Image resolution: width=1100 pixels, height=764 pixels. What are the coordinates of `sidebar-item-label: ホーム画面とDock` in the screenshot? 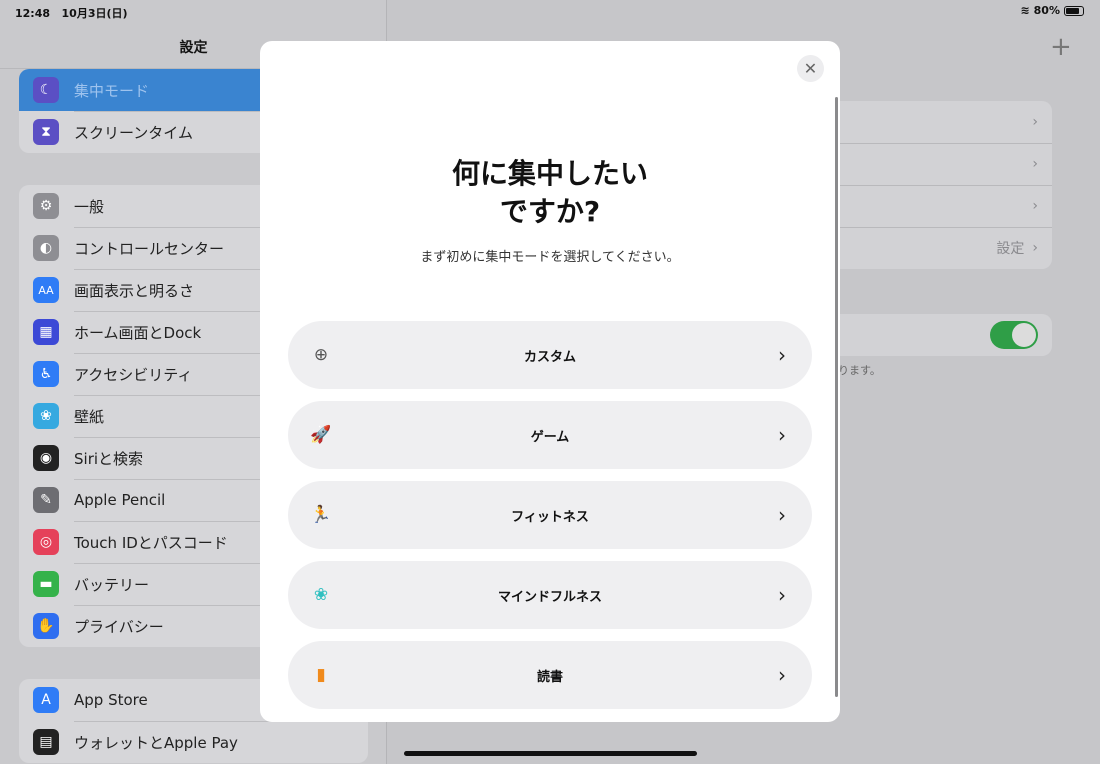 It's located at (138, 332).